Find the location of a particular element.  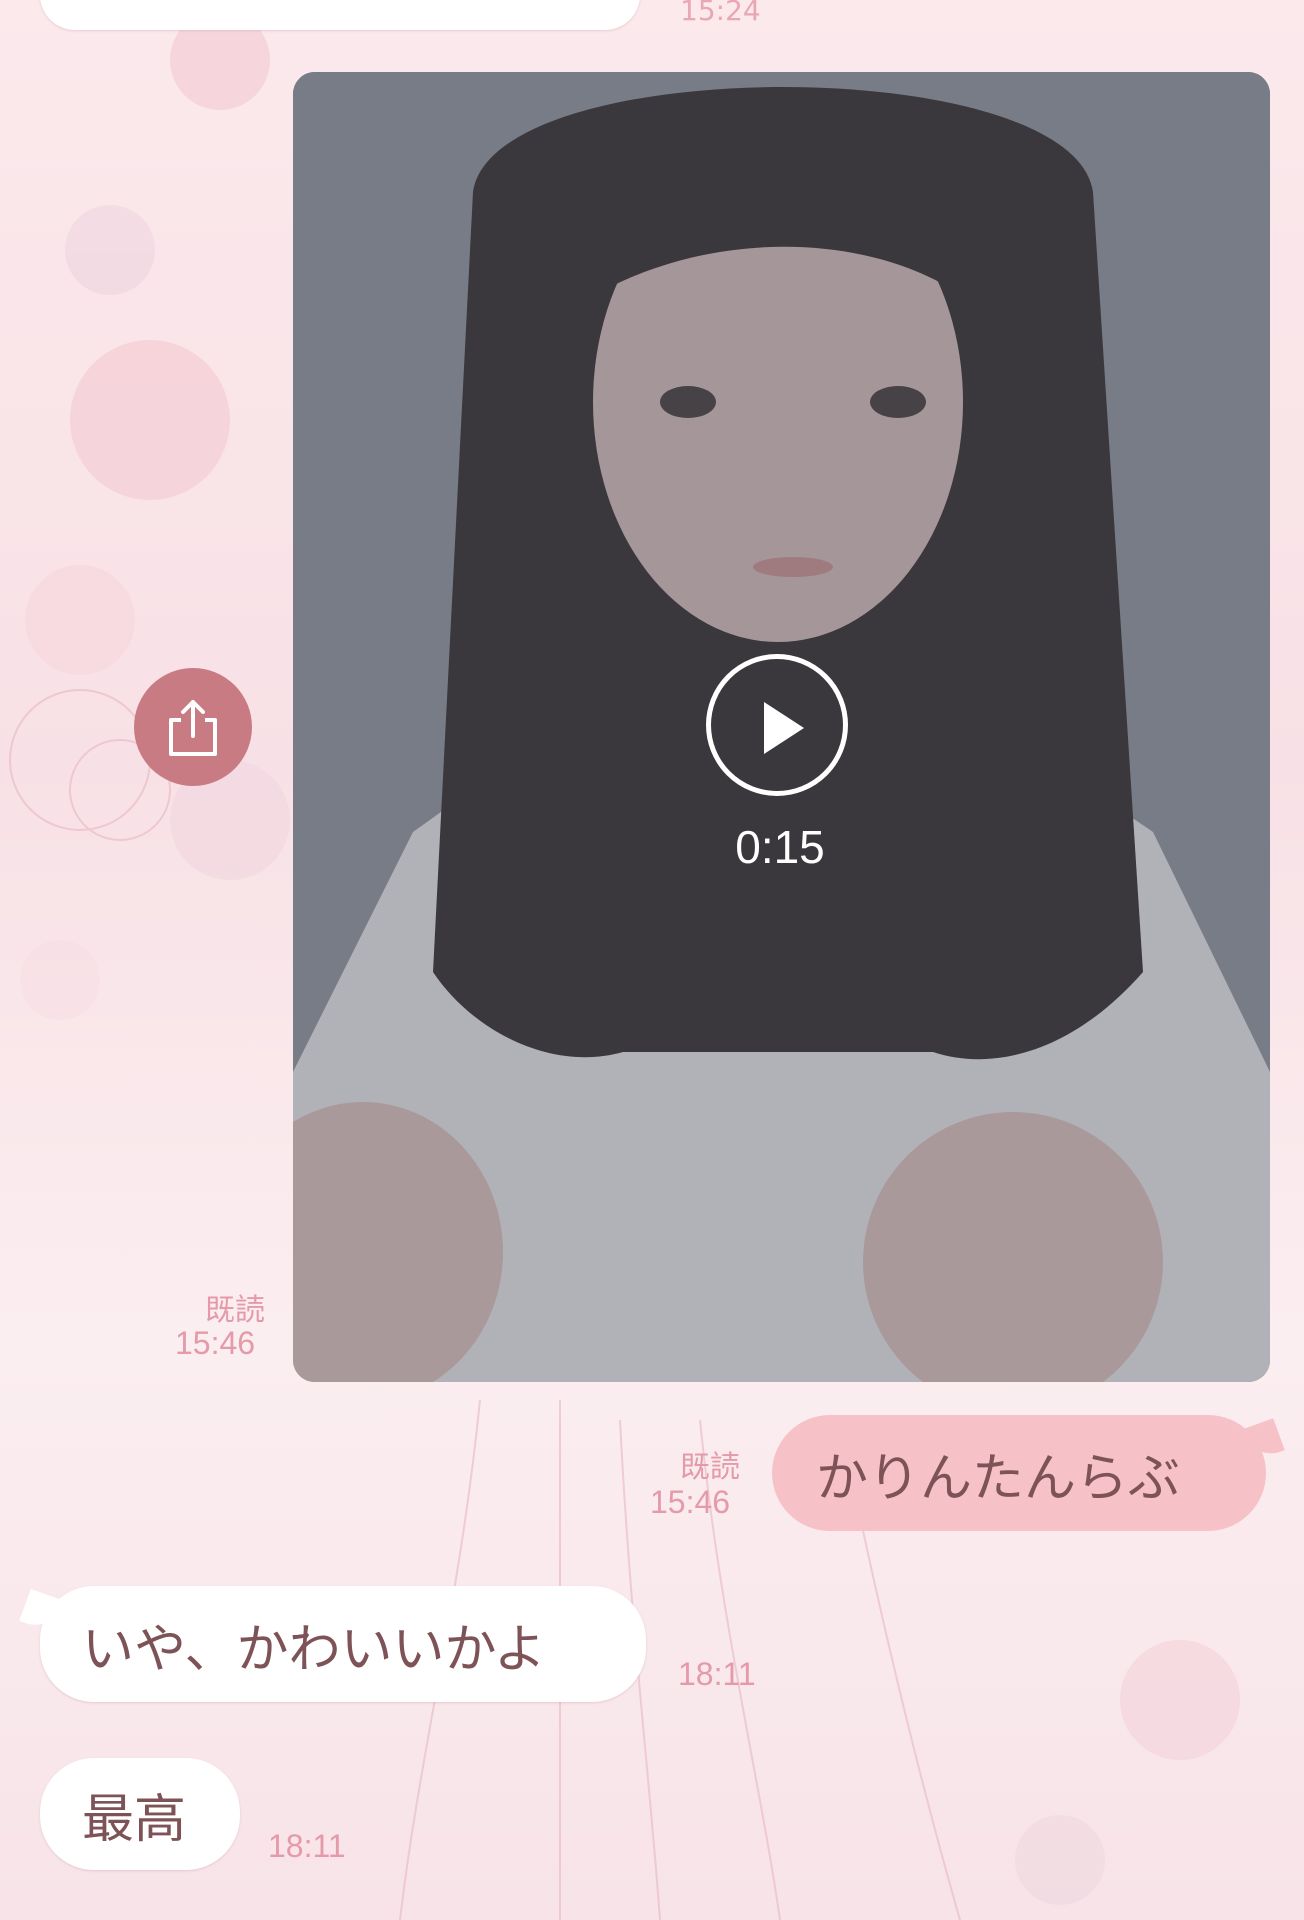

incoming-message-bubble-partial is located at coordinates (340, 15).